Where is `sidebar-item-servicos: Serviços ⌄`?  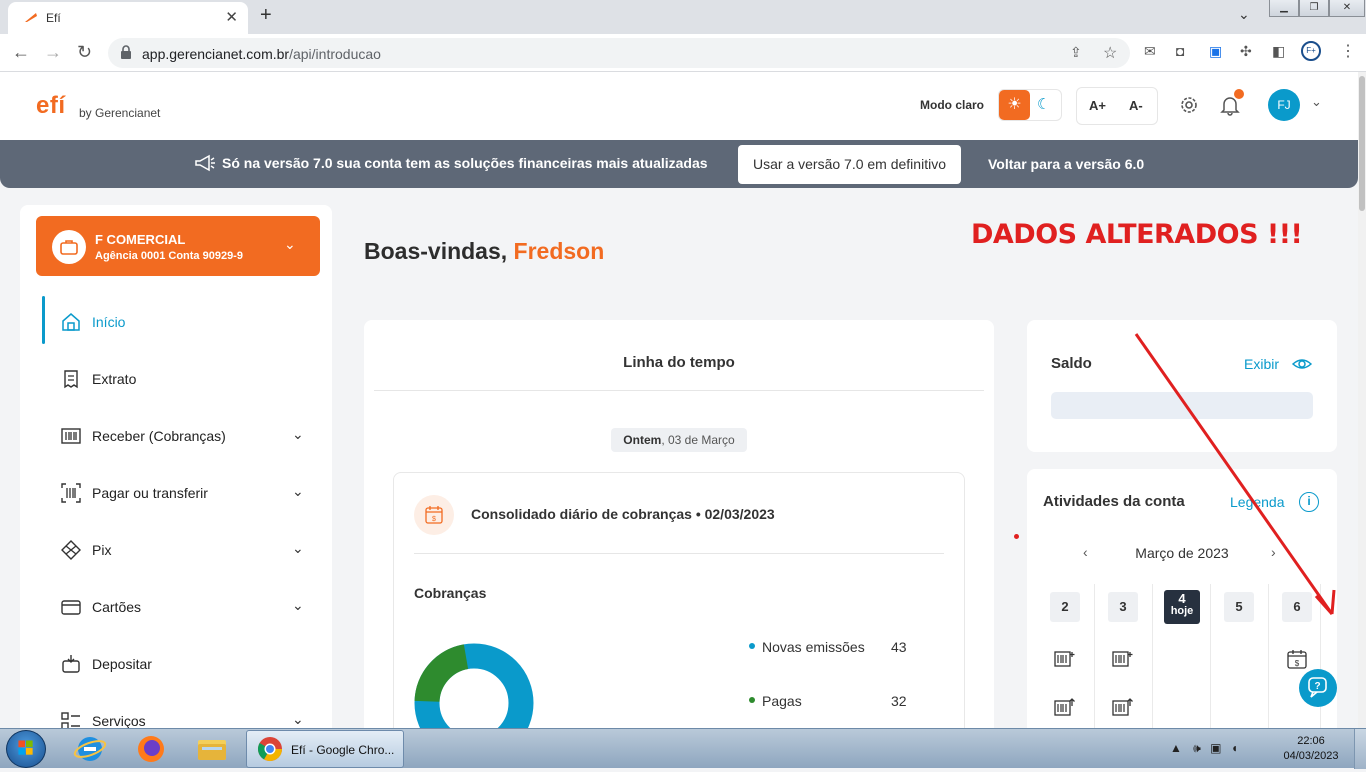
sidebar-item-servicos: Serviços ⌄ is located at coordinates (187, 714).